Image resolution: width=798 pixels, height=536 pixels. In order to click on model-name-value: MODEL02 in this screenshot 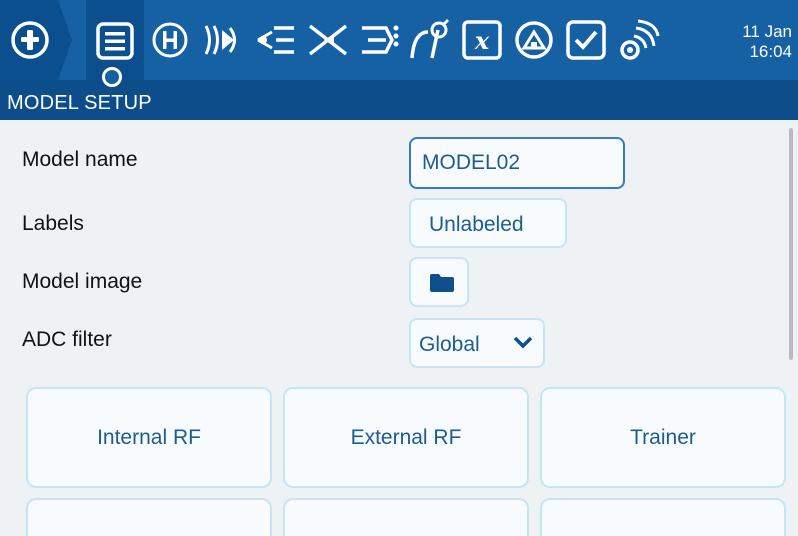, I will do `click(471, 162)`.